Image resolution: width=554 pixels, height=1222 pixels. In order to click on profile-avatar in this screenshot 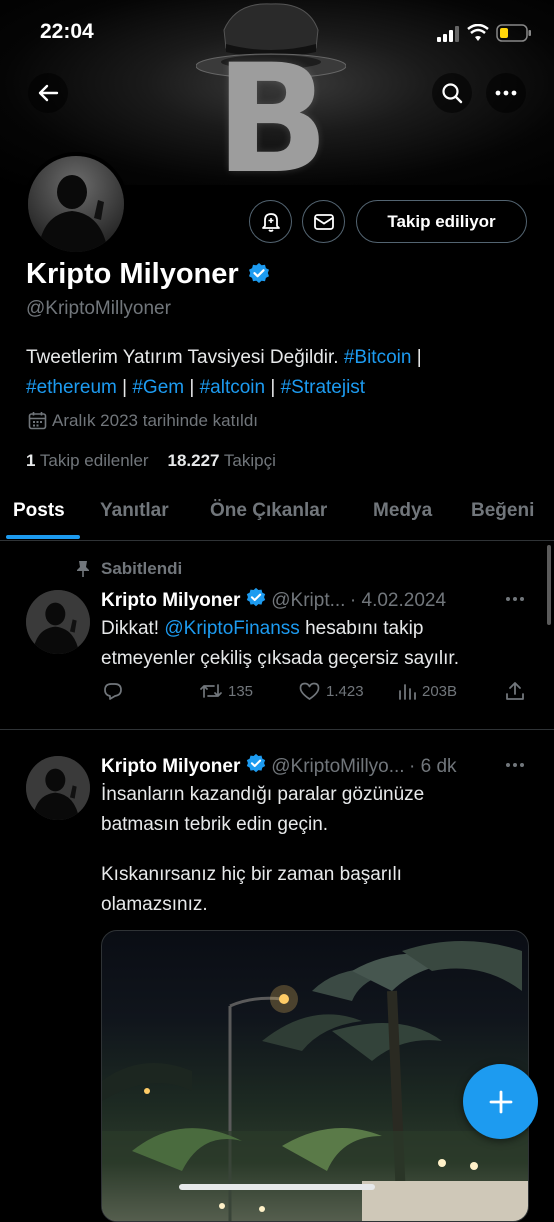, I will do `click(76, 204)`.